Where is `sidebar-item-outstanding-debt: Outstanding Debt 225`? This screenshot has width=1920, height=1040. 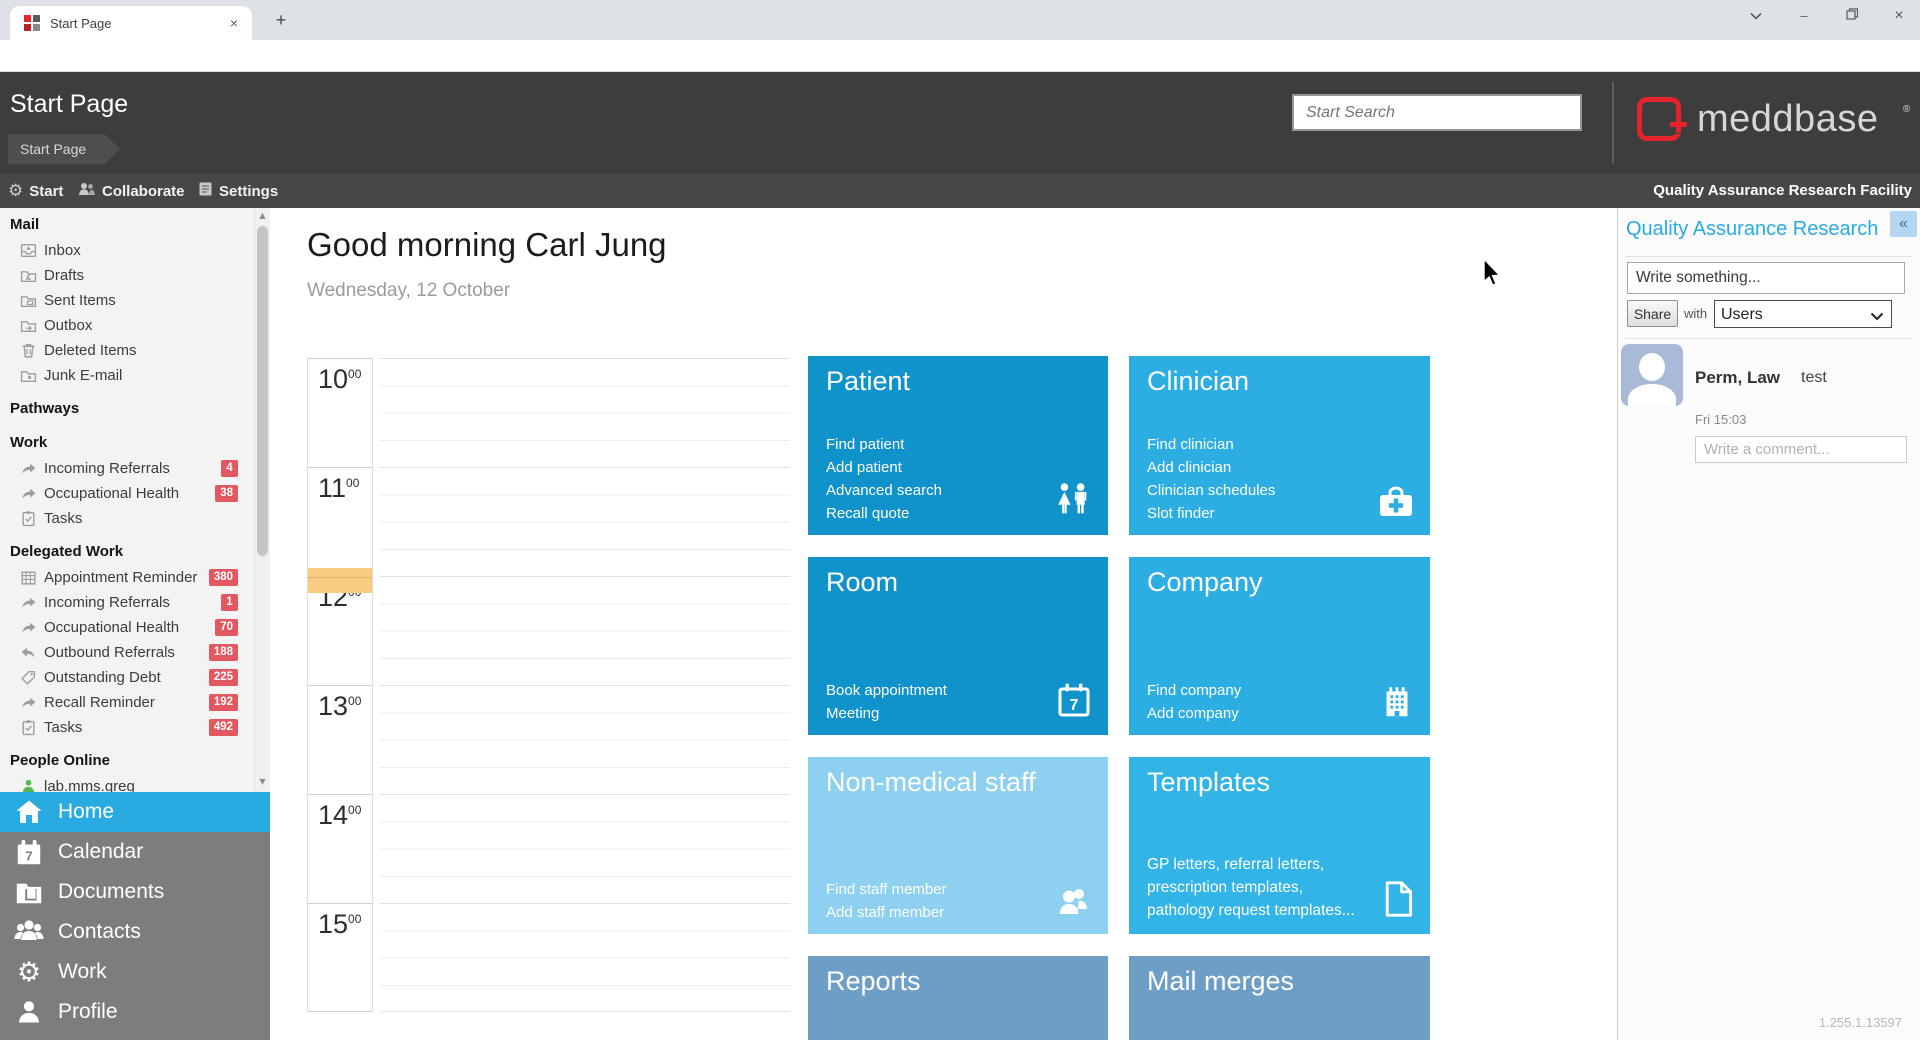 sidebar-item-outstanding-debt: Outstanding Debt 225 is located at coordinates (127, 677).